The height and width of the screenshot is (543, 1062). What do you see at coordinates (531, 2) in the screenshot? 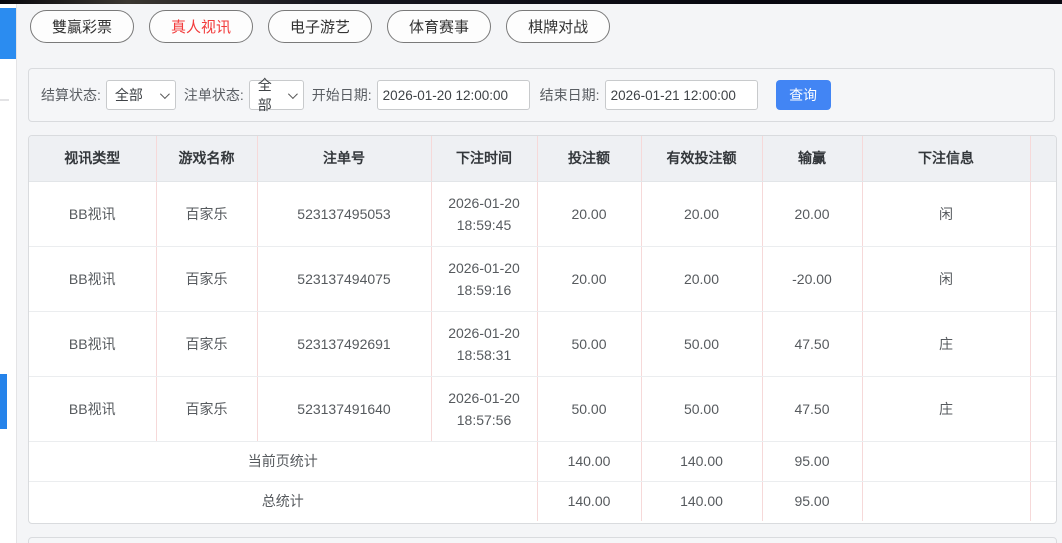
I see `top-dark-bar` at bounding box center [531, 2].